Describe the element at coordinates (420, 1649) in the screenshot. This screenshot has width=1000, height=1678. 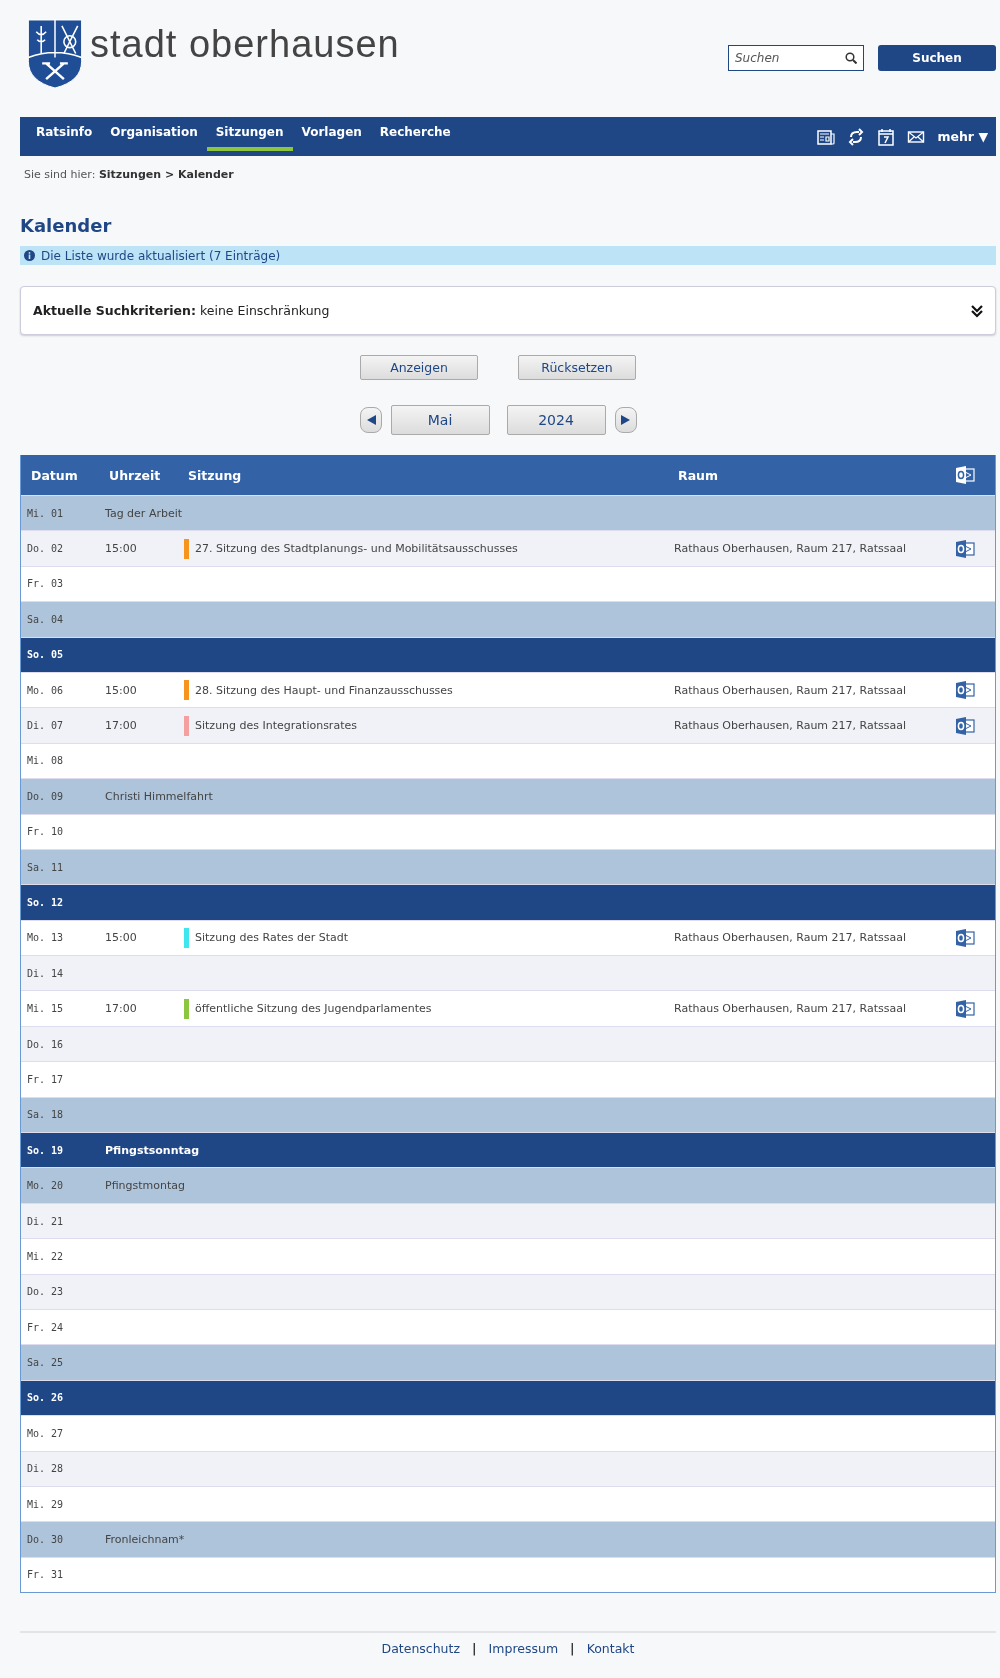
I see `footer-link: Datenschutz` at that location.